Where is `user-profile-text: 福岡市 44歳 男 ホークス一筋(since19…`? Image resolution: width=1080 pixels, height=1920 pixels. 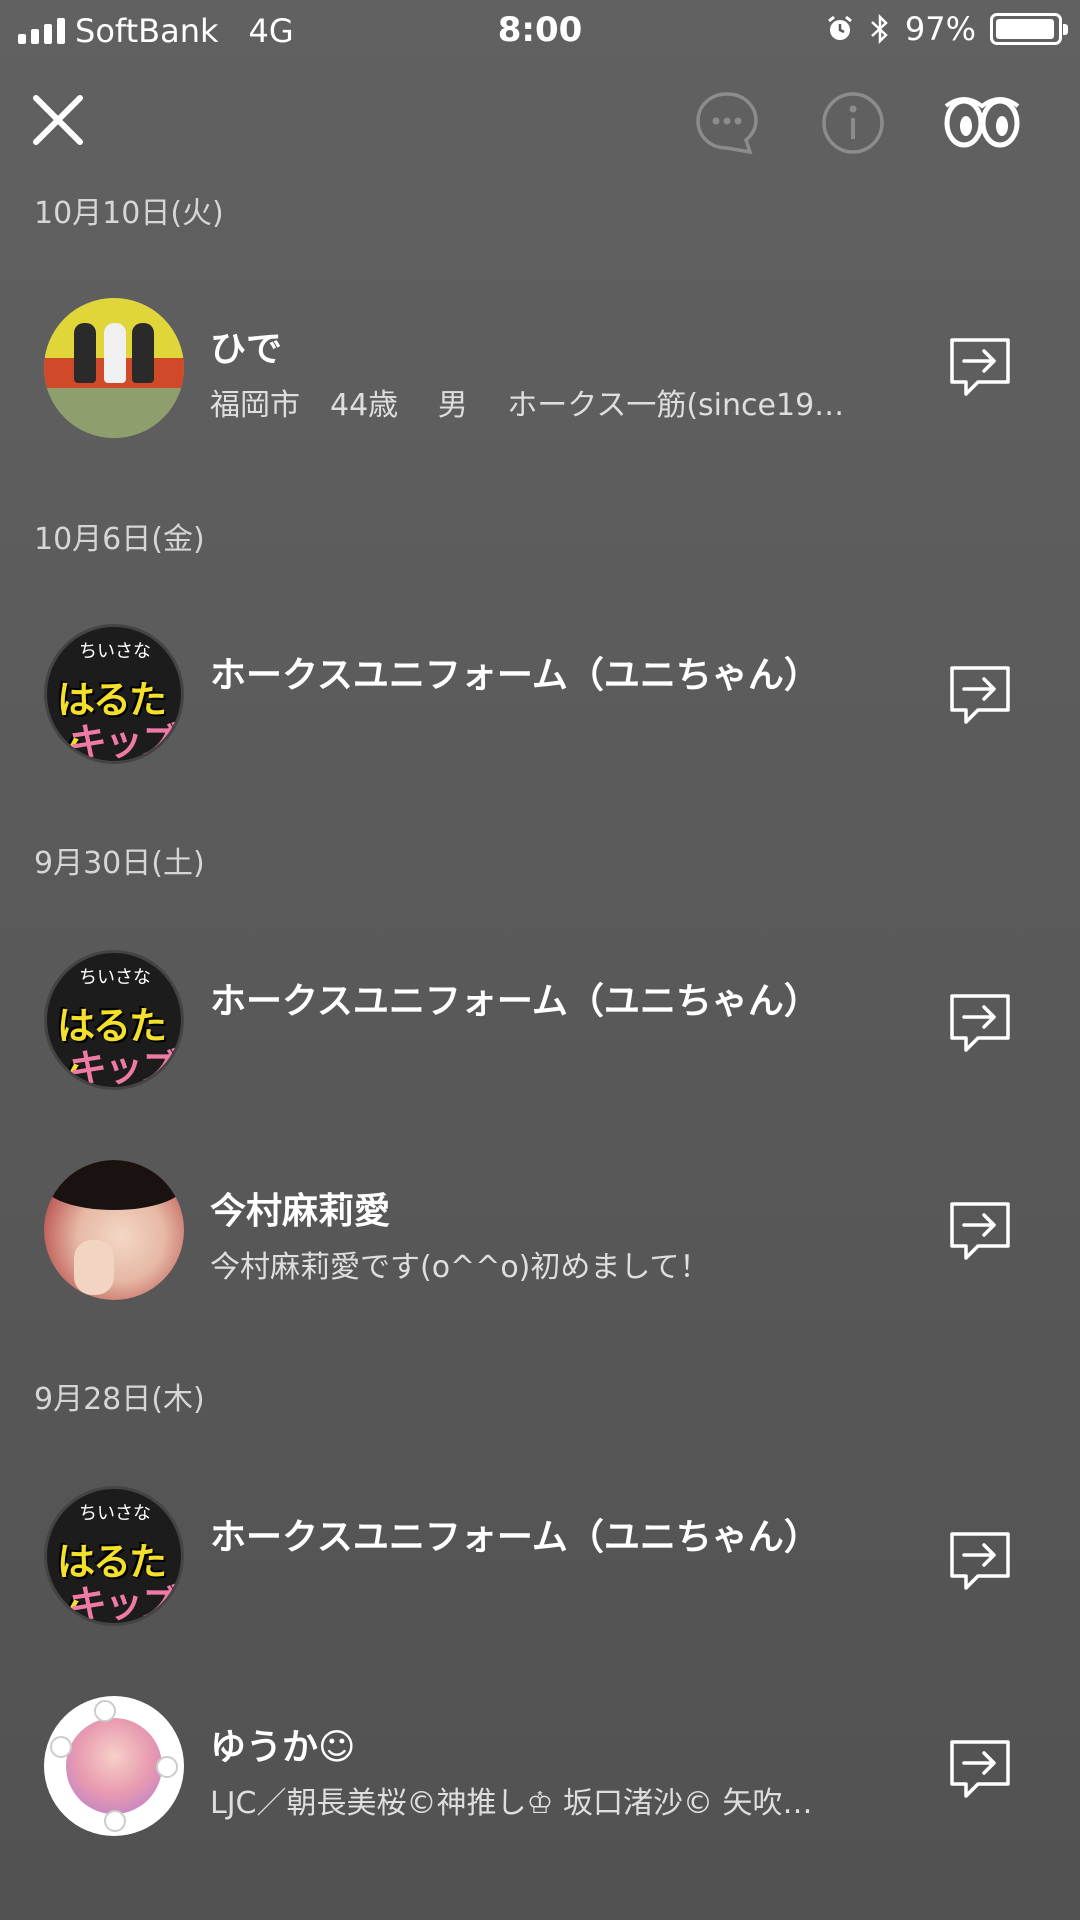
user-profile-text: 福岡市 44歳 男 ホークス一筋(since19… is located at coordinates (527, 405).